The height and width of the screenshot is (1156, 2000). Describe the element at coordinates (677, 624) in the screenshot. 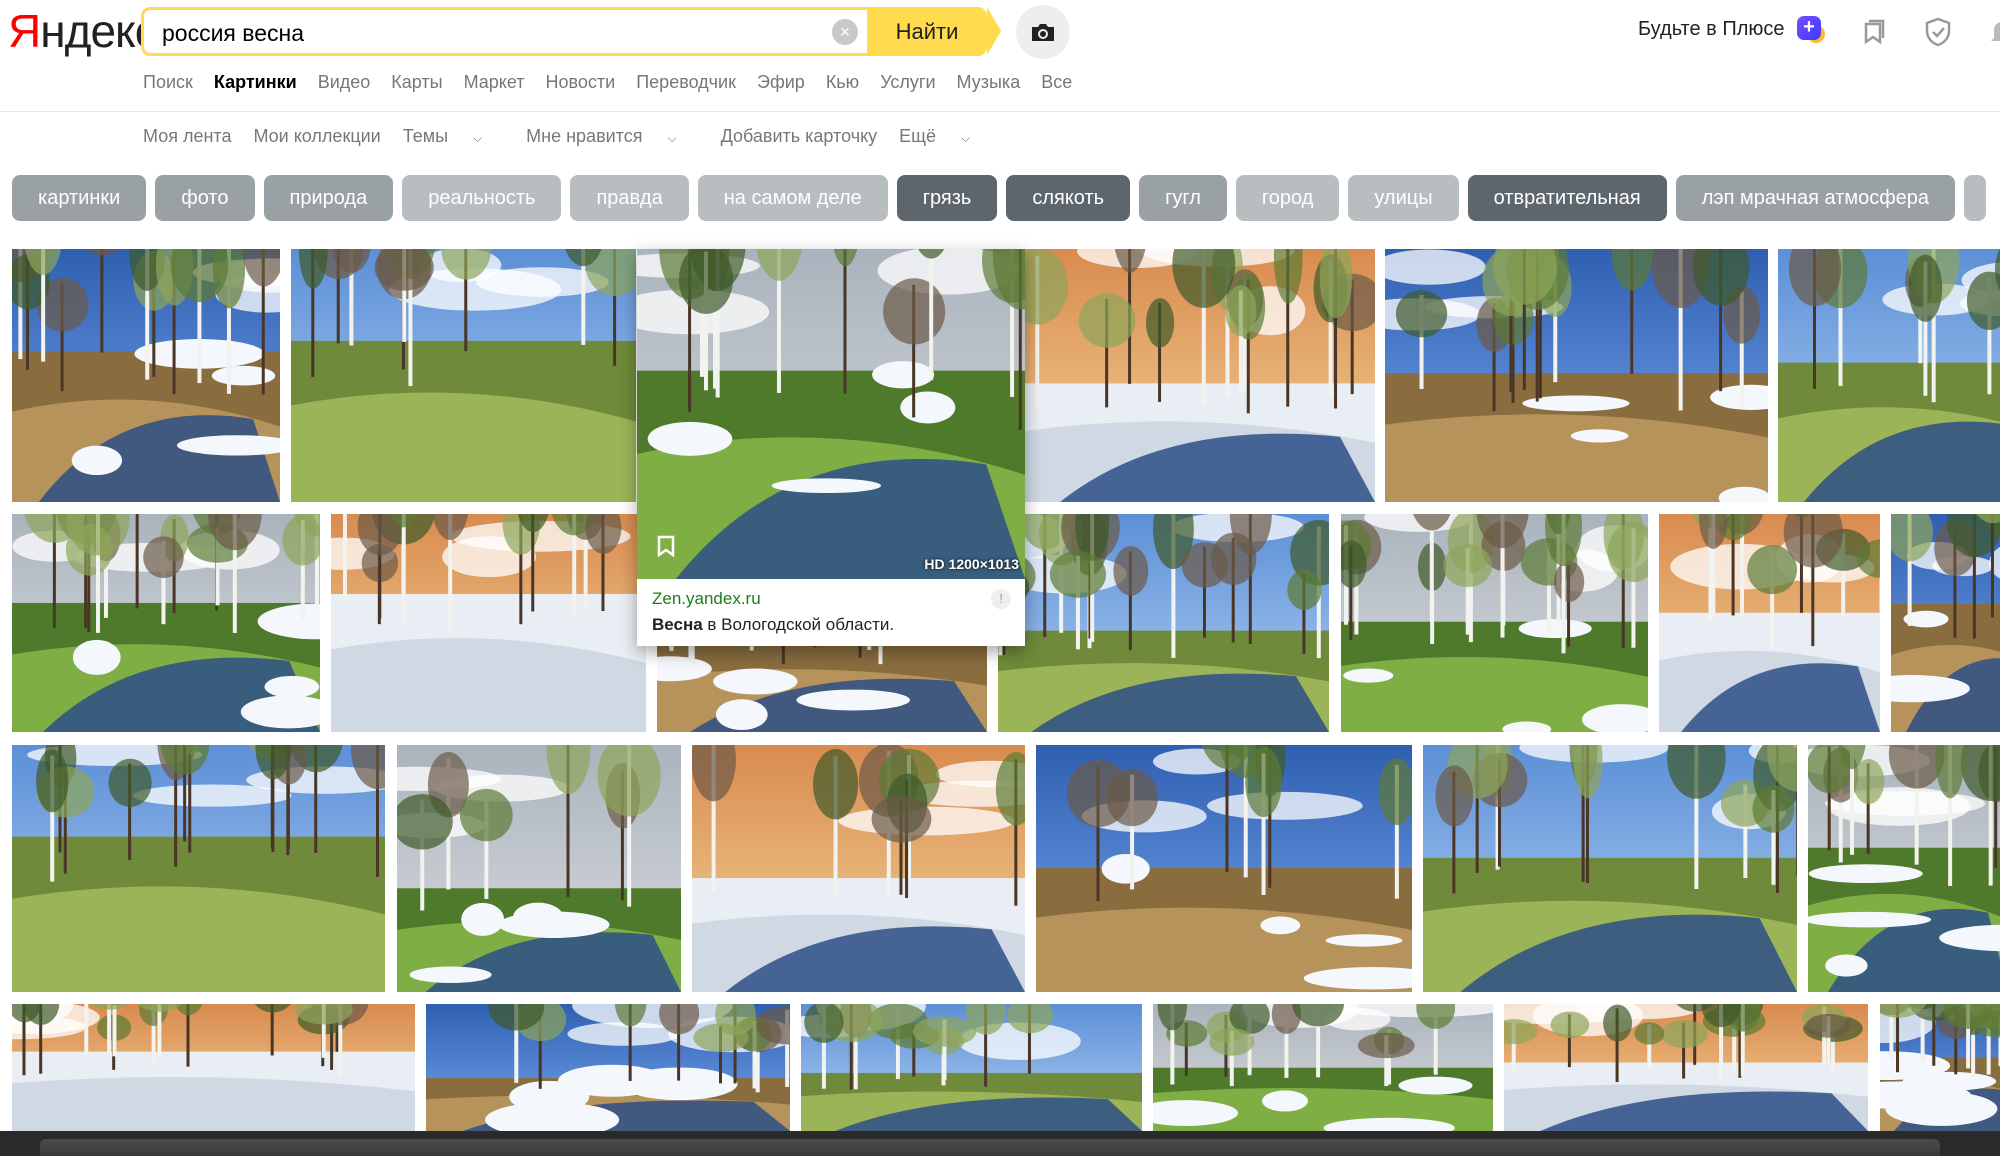

I see `image-title-bold: Весна` at that location.